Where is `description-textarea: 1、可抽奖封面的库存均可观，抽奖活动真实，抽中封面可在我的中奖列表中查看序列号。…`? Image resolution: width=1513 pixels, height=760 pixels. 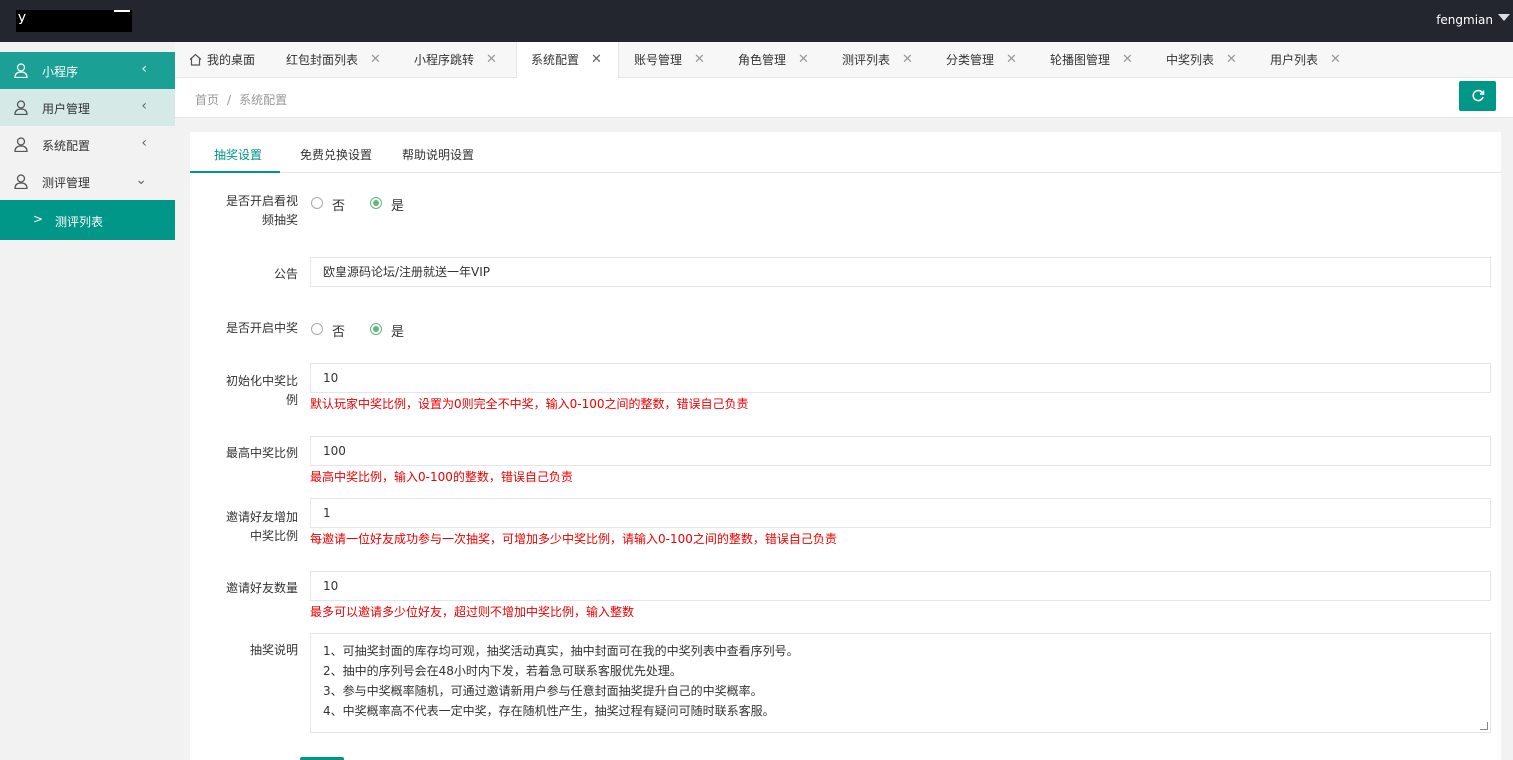
description-textarea: 1、可抽奖封面的库存均可观，抽奖活动真实，抽中封面可在我的中奖列表中查看序列号。… is located at coordinates (900, 683).